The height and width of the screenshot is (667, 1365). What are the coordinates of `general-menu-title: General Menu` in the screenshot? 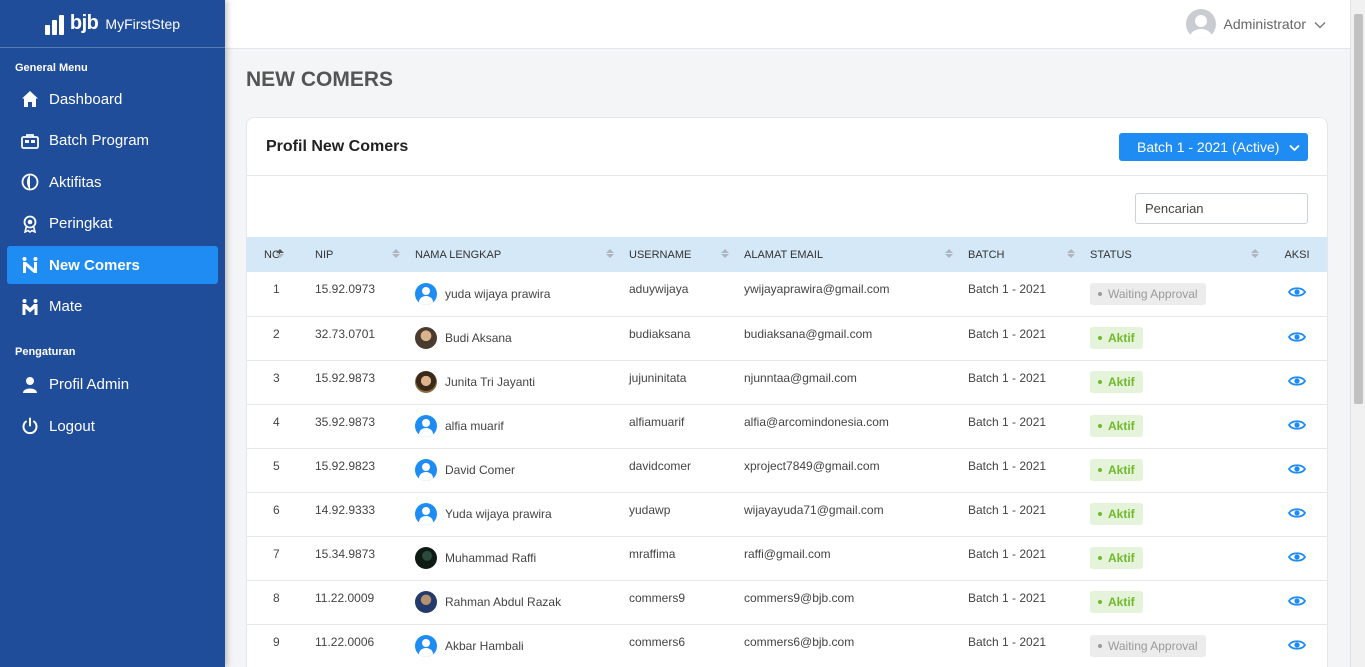 It's located at (51, 68).